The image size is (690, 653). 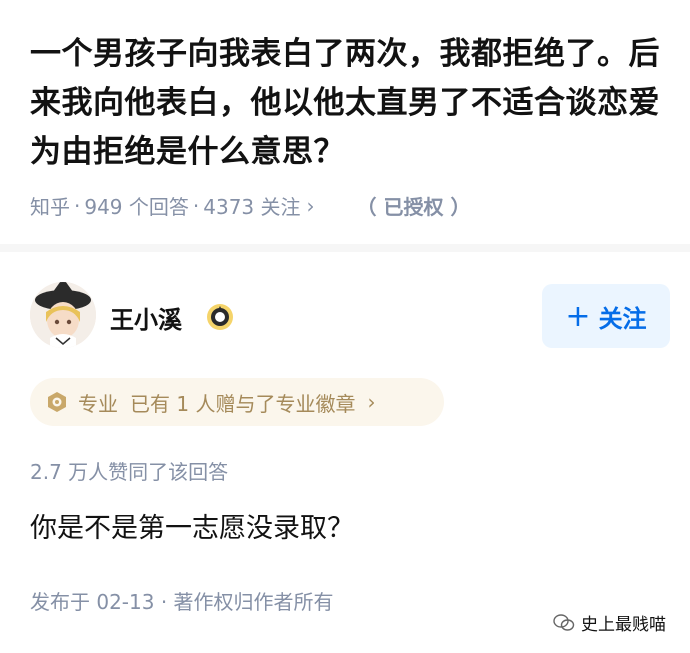 What do you see at coordinates (350, 205) in the screenshot?
I see `question-meta: 知乎 · 949 个回答 · 4373 关注 › （ 已授权 ）` at bounding box center [350, 205].